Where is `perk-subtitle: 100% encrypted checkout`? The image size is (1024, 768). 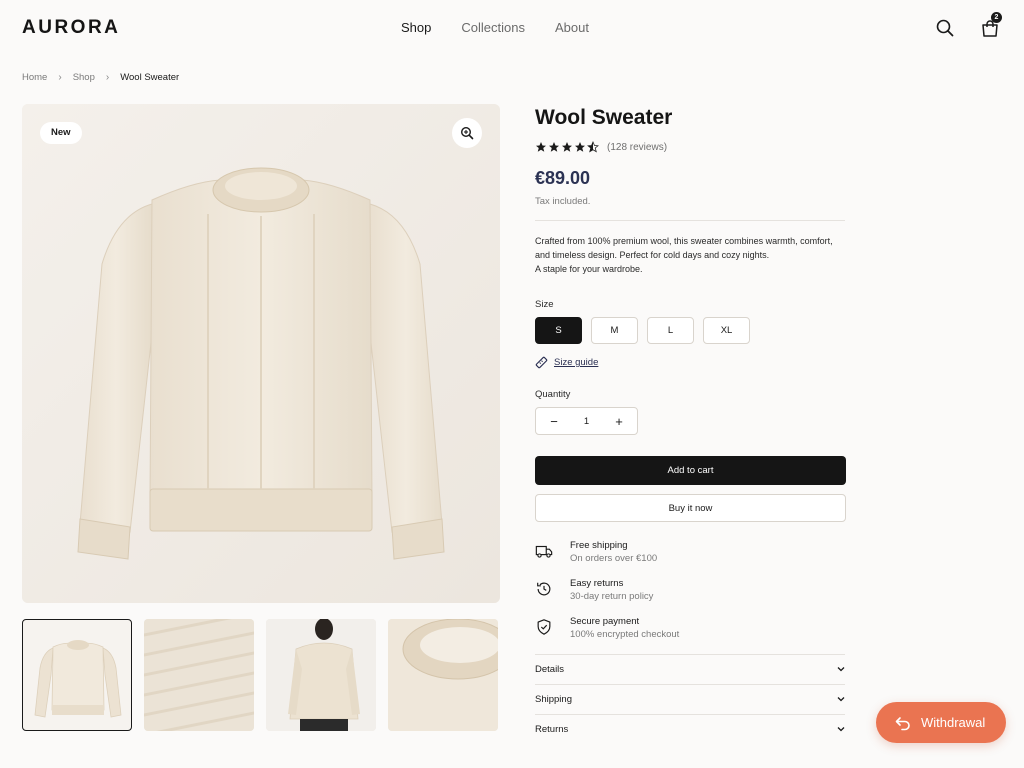 perk-subtitle: 100% encrypted checkout is located at coordinates (625, 634).